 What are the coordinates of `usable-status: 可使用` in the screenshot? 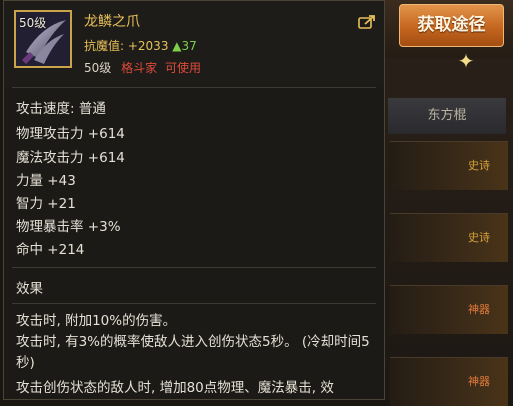 It's located at (182, 68).